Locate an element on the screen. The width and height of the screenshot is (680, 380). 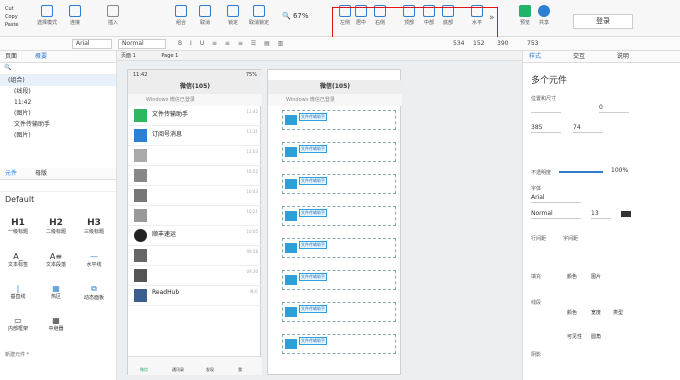
text-format-icons: B I U ≡ ≡ ≡ ☰ ▤ ▥ is located at coordinates (232, 43).